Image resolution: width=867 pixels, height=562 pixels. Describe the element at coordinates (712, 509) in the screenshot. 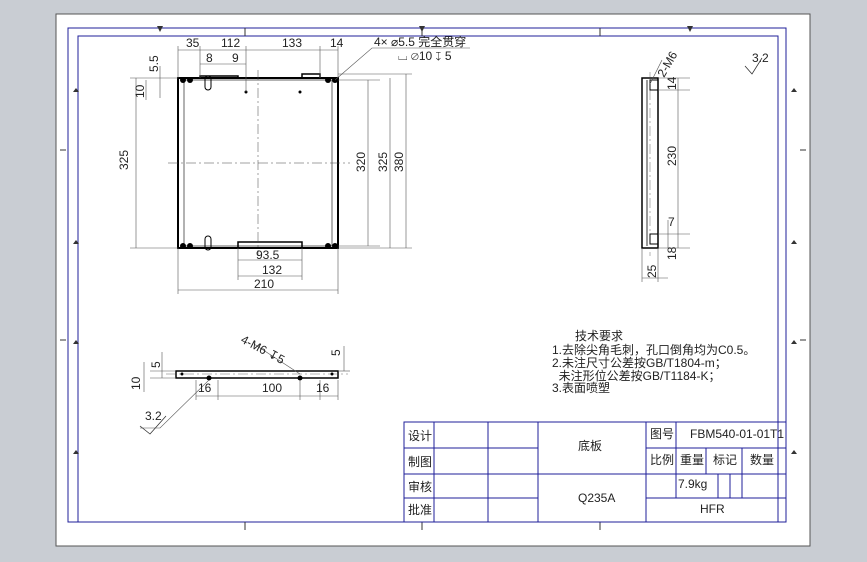

I see `company: HFR` at that location.